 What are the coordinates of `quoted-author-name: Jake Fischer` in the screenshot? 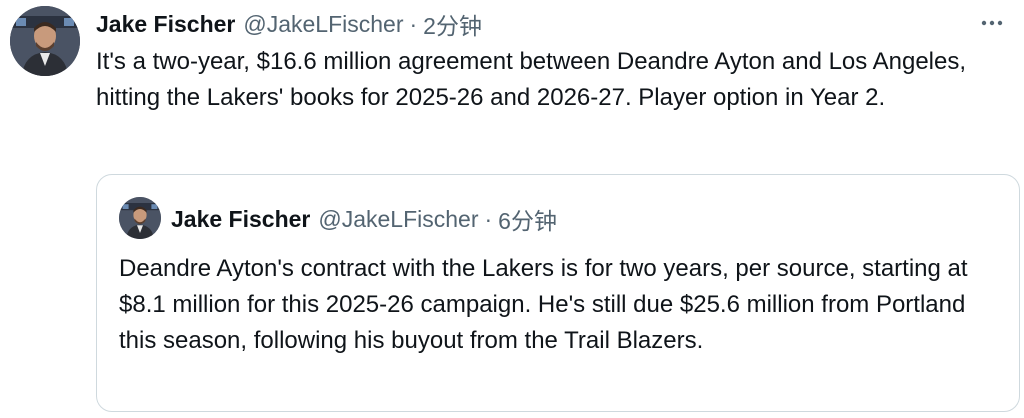 It's located at (240, 219).